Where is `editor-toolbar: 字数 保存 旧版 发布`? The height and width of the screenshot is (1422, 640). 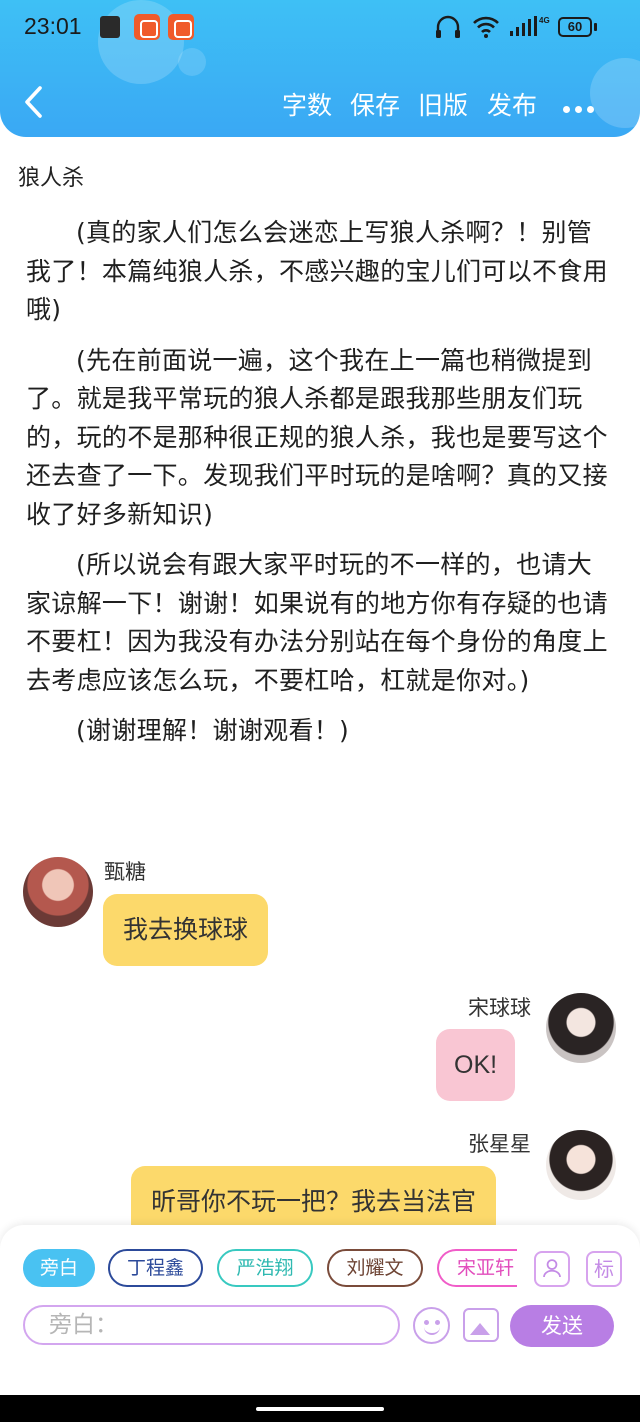 editor-toolbar: 字数 保存 旧版 发布 is located at coordinates (320, 104).